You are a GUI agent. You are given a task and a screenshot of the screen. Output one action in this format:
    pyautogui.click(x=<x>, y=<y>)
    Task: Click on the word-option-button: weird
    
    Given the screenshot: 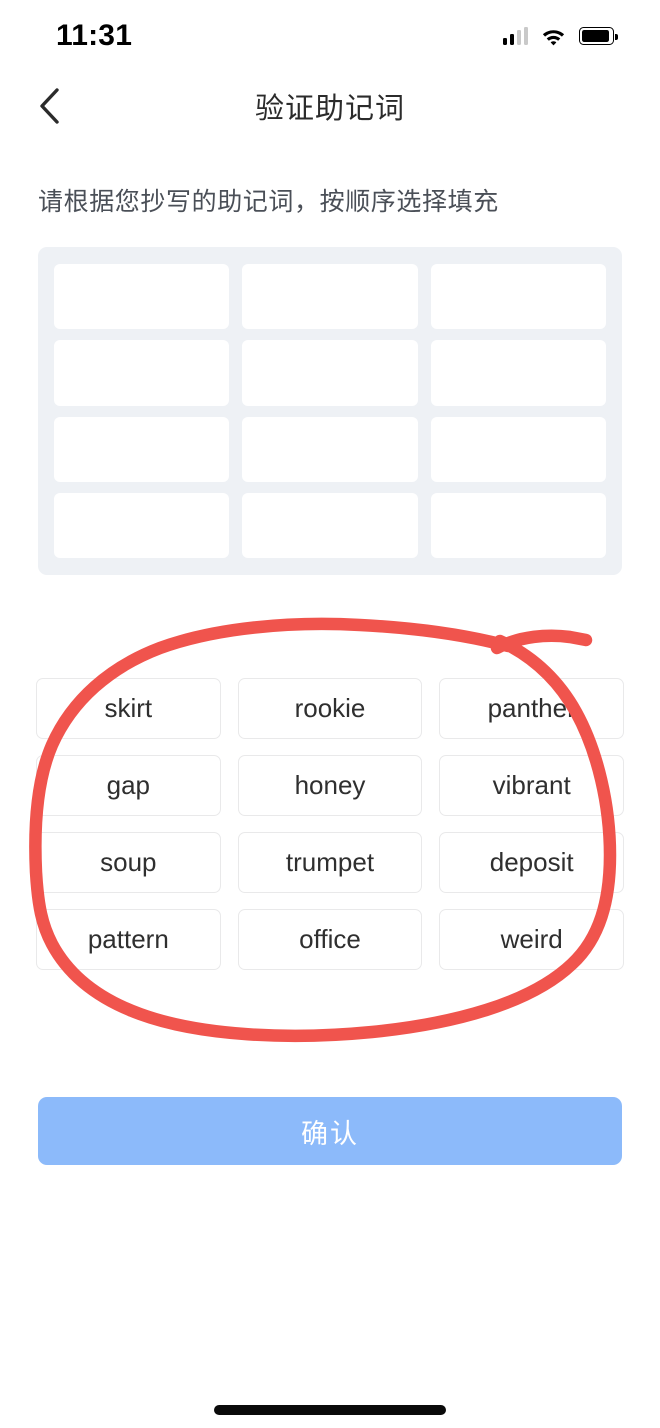 What is the action you would take?
    pyautogui.click(x=531, y=939)
    